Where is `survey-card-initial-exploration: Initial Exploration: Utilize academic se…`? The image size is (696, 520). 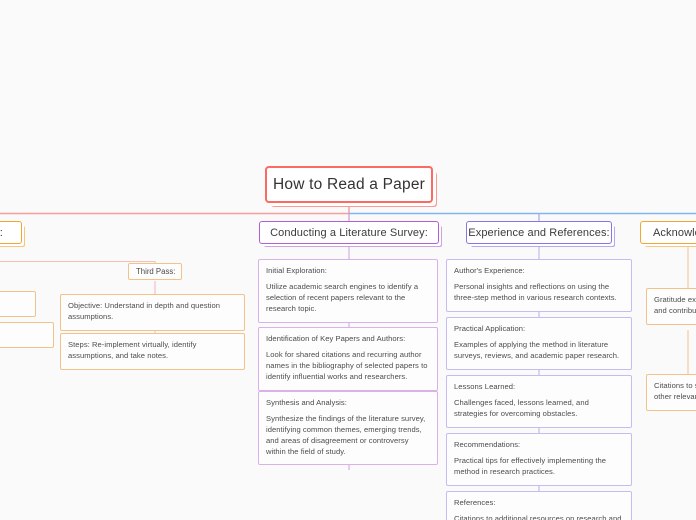
survey-card-initial-exploration: Initial Exploration: Utilize academic se… is located at coordinates (348, 291).